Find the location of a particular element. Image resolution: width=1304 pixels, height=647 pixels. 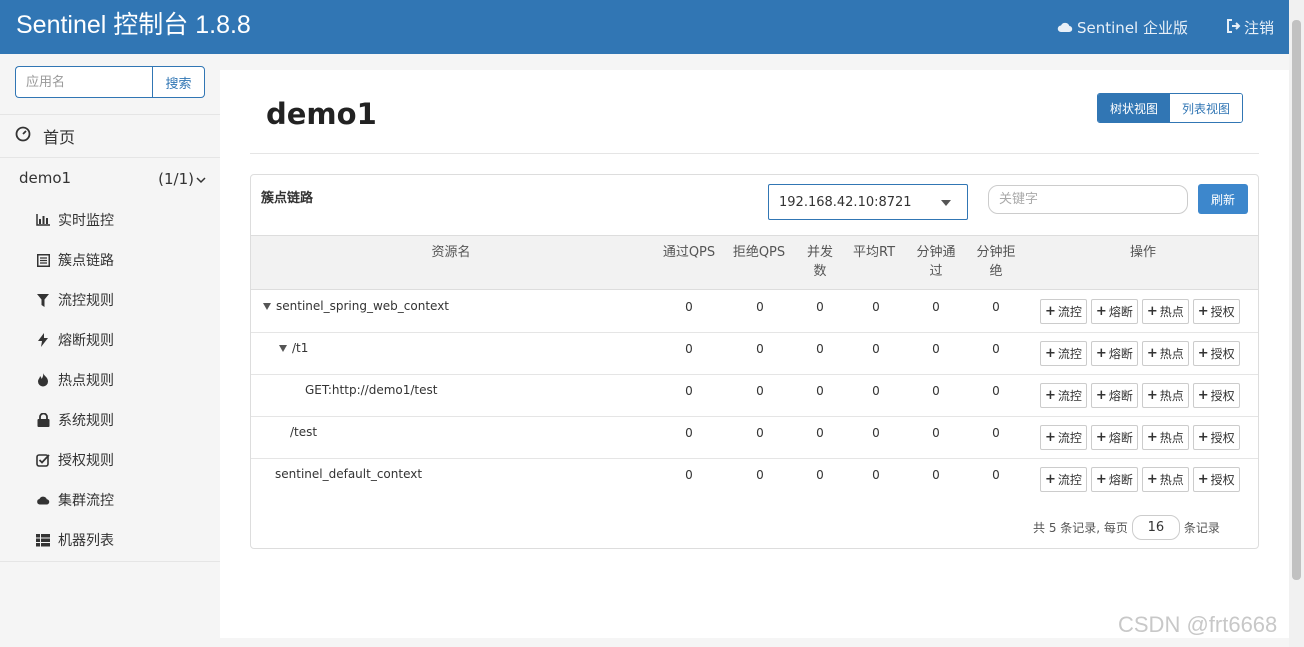

list-view-button: 列表视图 is located at coordinates (1206, 108).